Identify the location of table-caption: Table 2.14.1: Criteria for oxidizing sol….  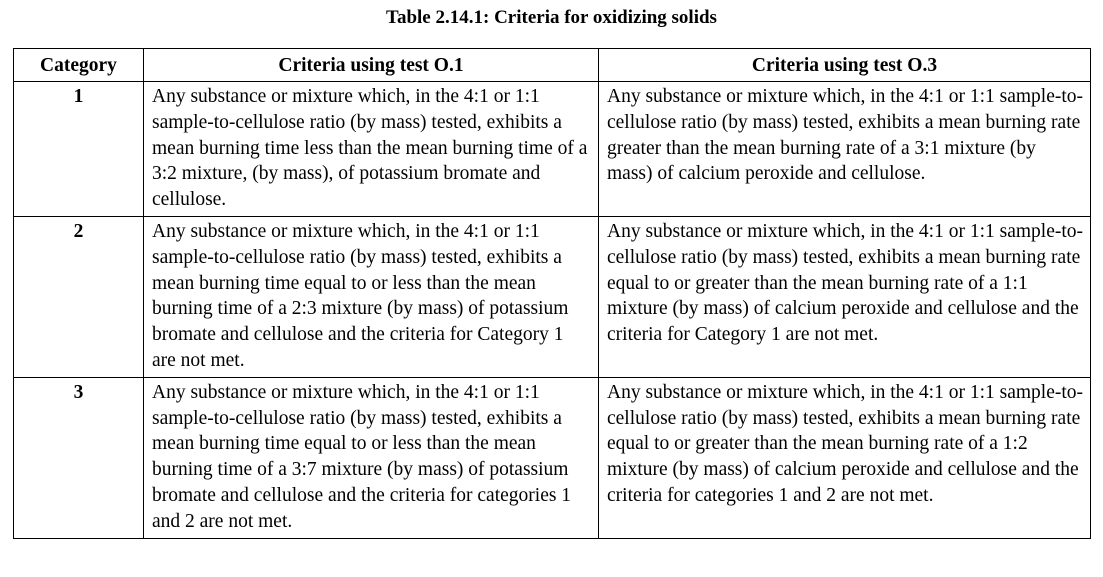
(551, 17).